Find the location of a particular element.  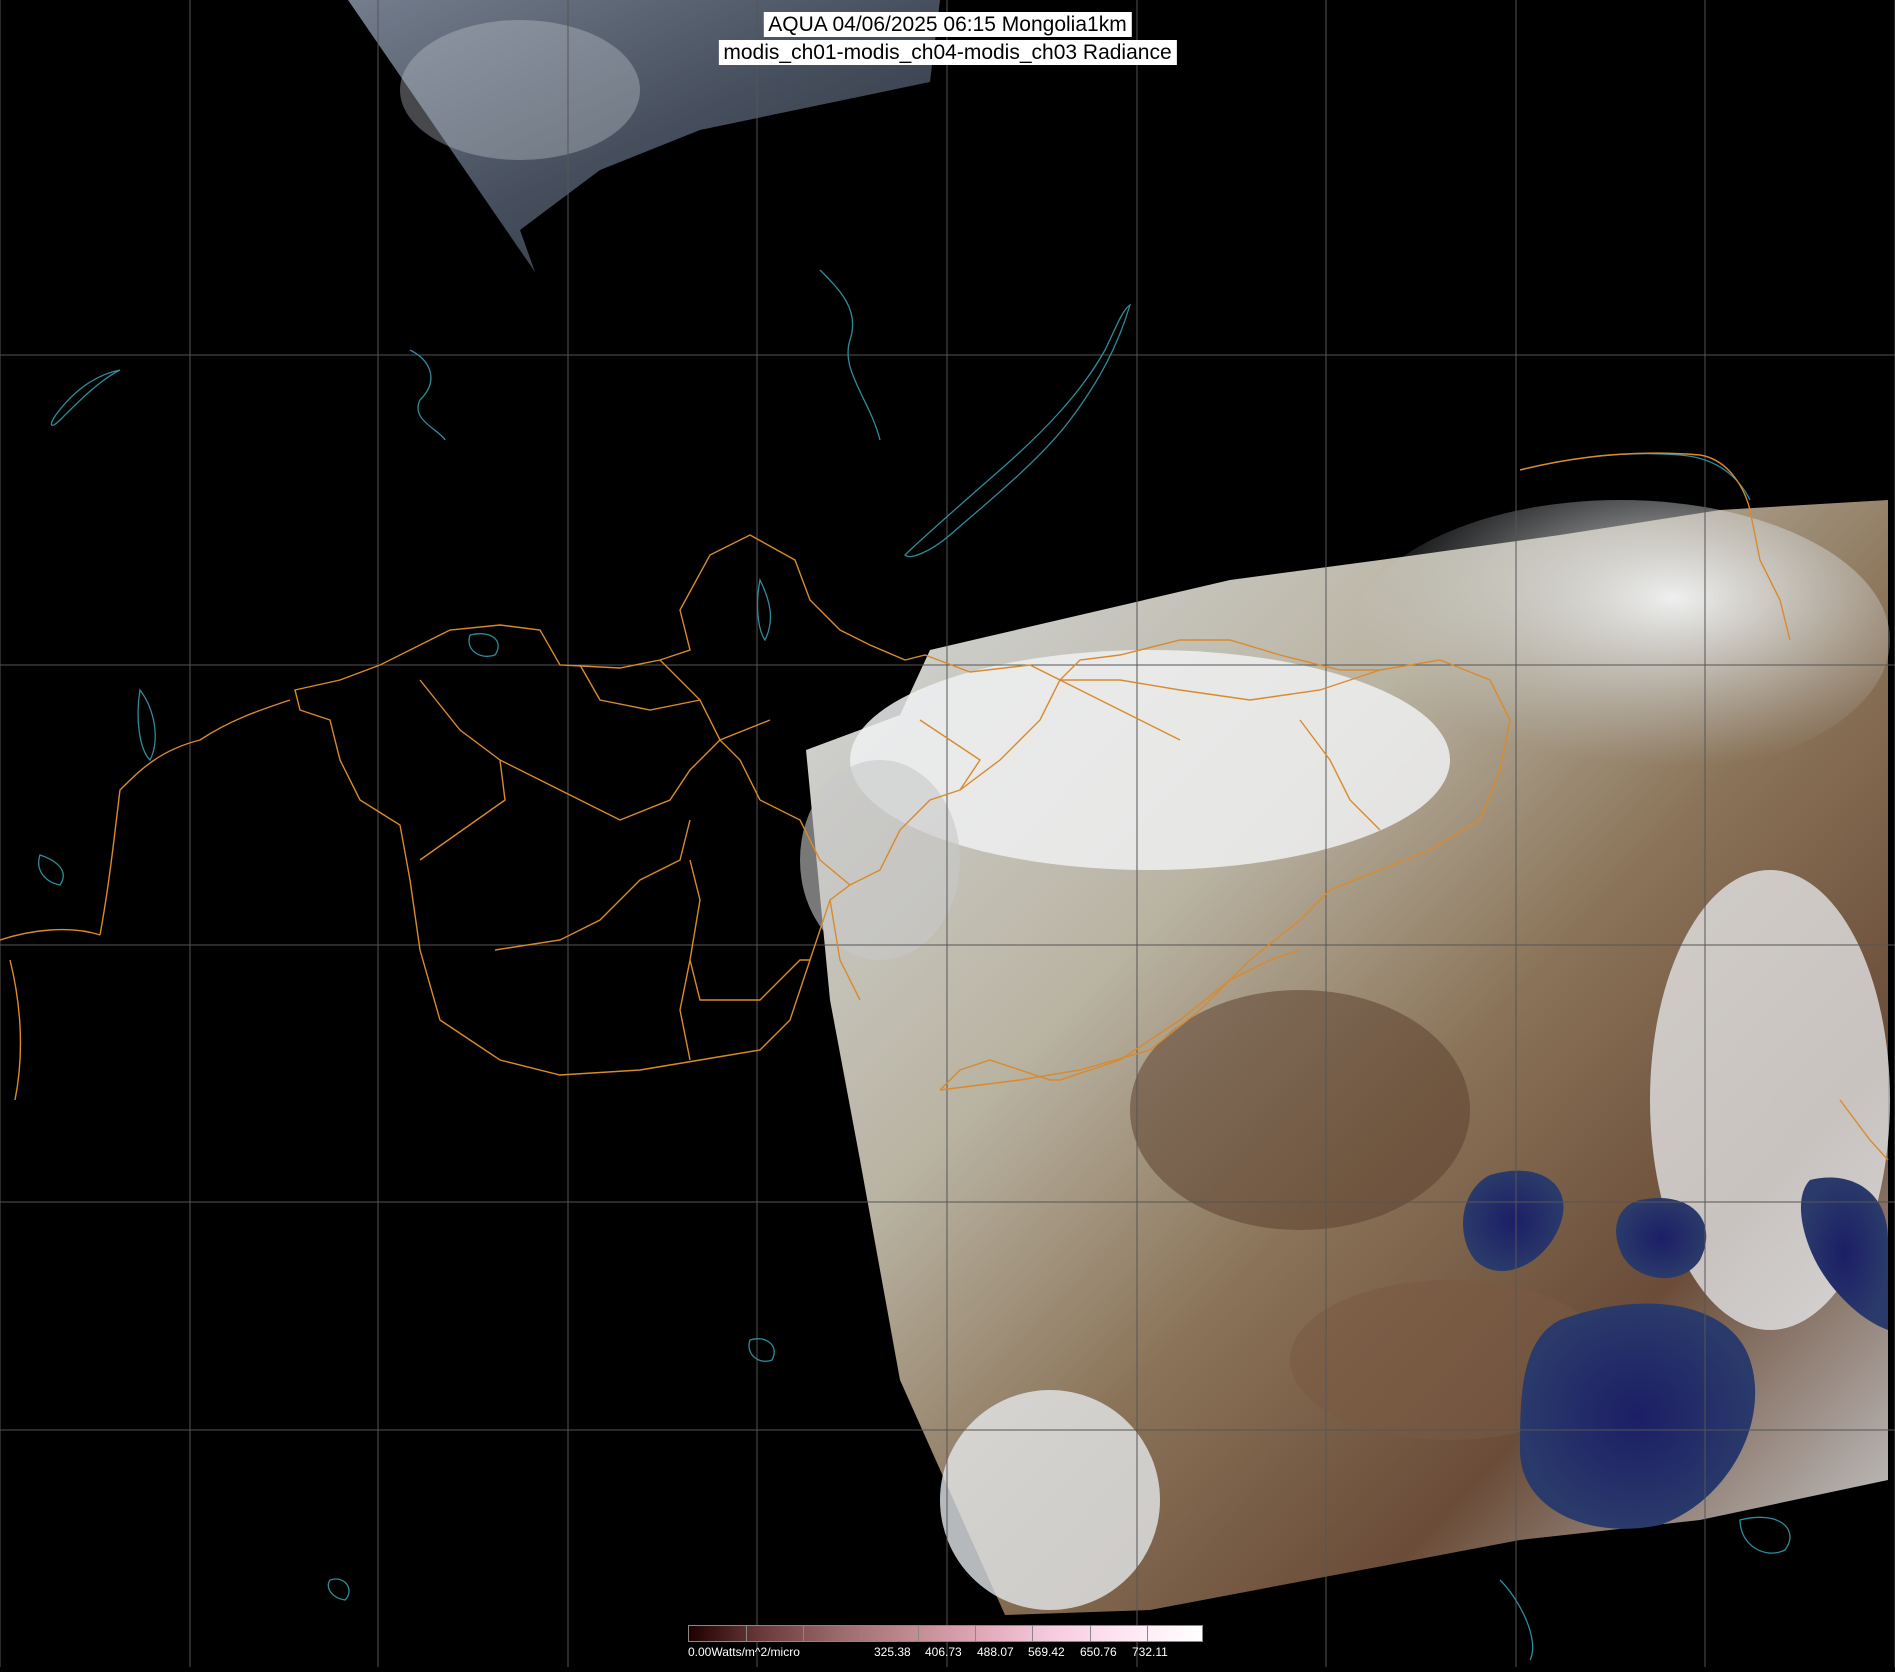

west-border is located at coordinates (15, 1030).